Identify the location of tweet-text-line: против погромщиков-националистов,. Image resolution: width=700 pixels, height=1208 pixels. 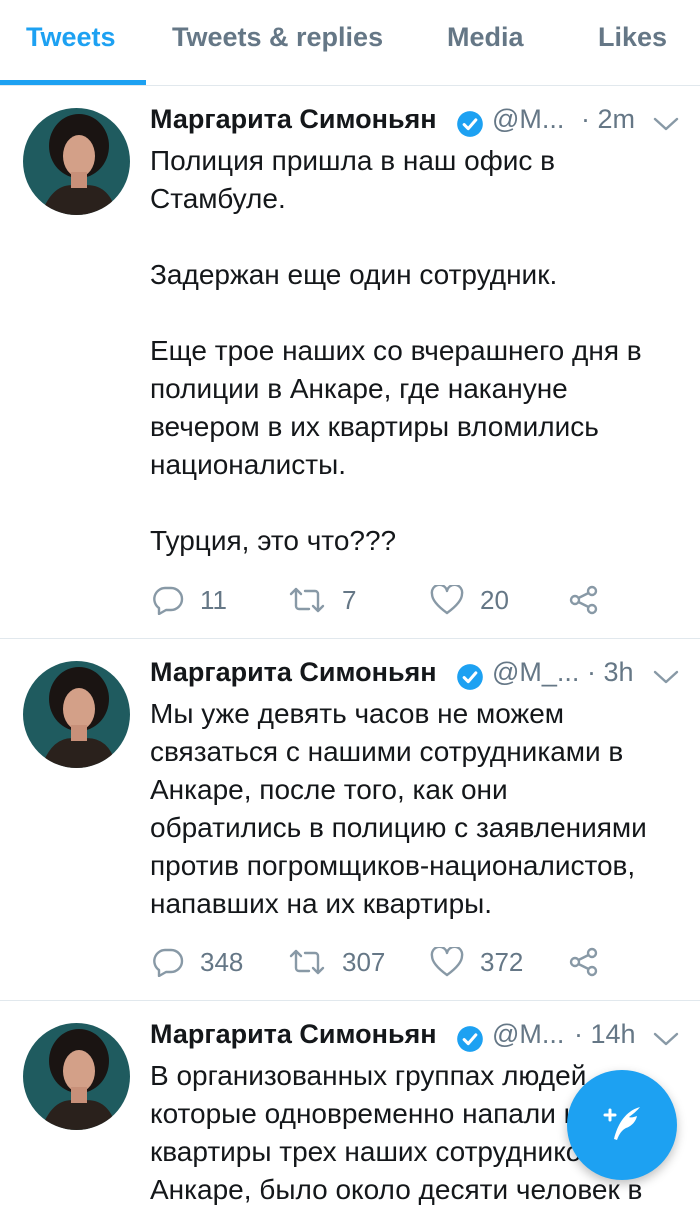
(393, 865).